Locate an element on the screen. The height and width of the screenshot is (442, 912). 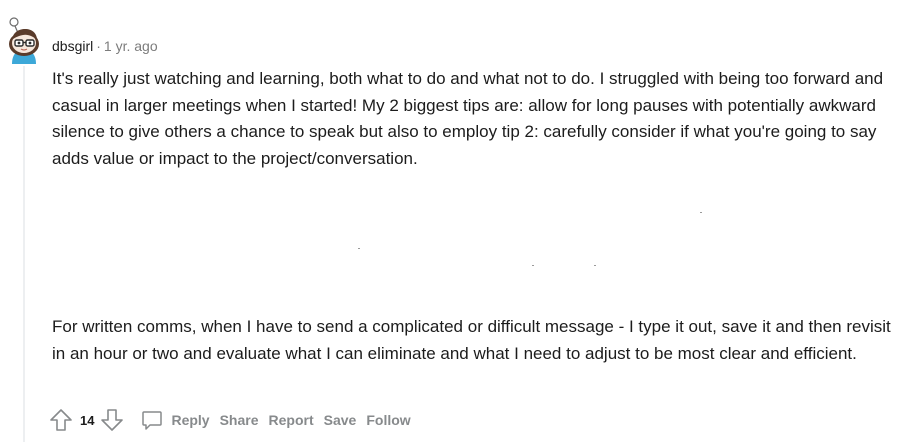
report-label: Report is located at coordinates (291, 420).